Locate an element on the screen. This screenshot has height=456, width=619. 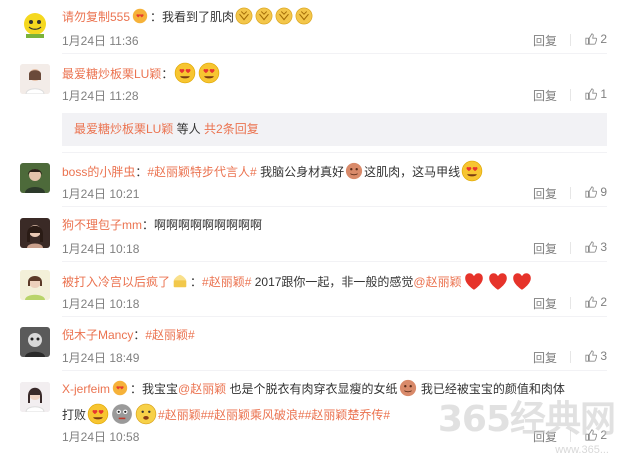
hungry-emoji-icon is located at coordinates (146, 414).